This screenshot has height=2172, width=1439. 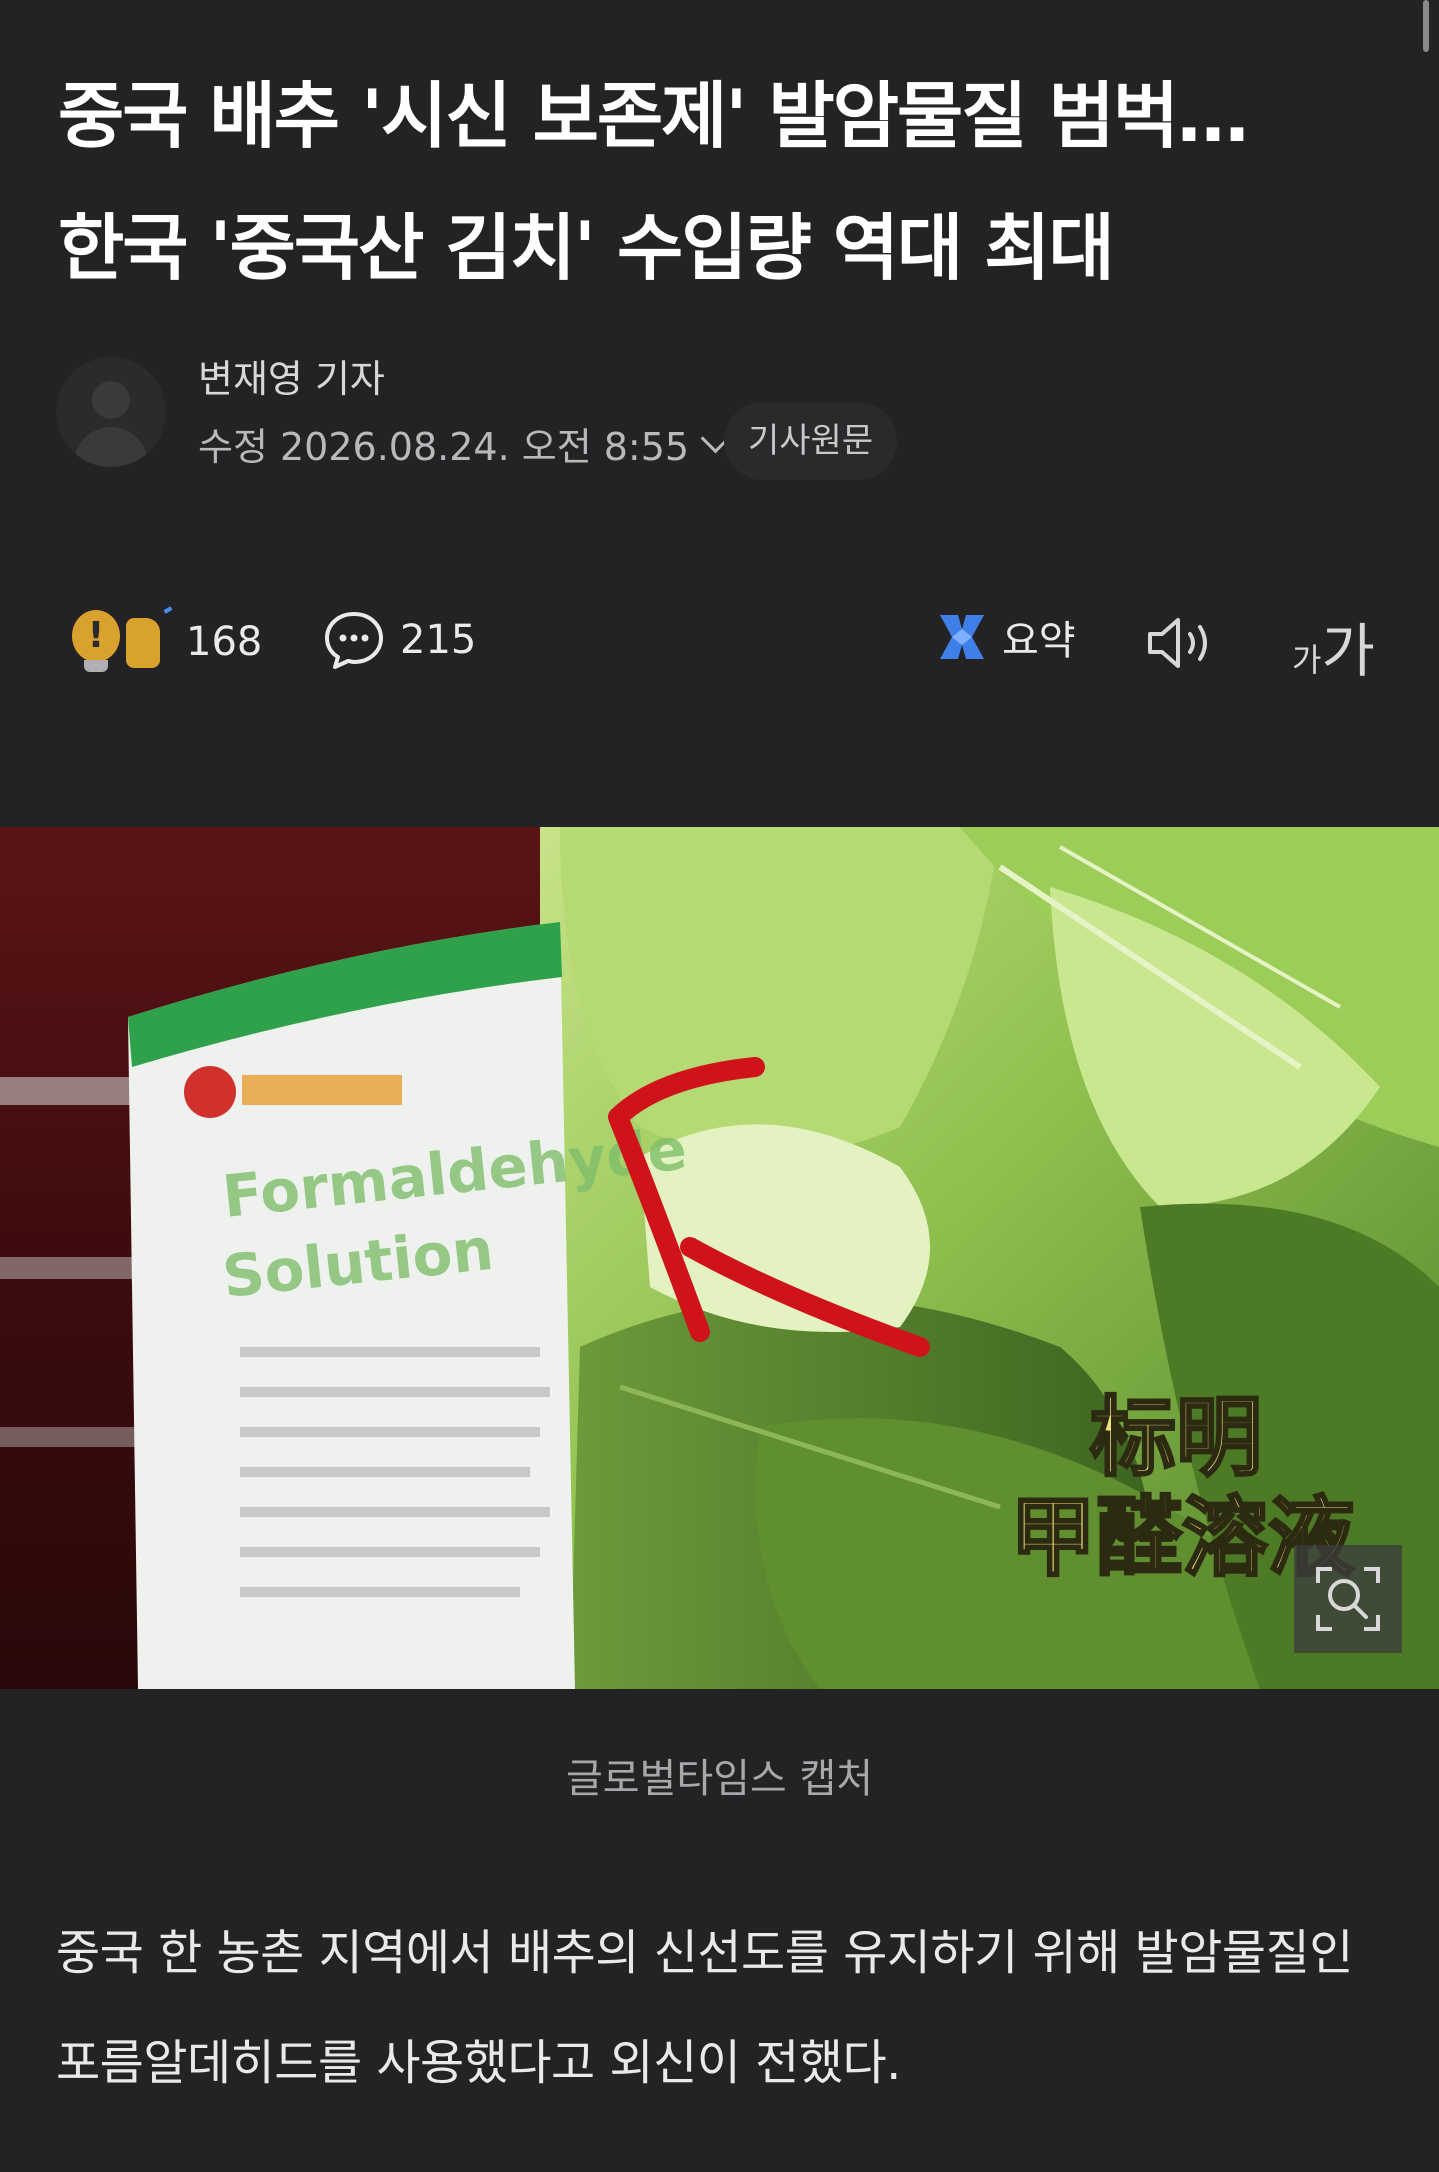 I want to click on lightbulb-thumbs-up-icon: !, so click(x=120, y=642).